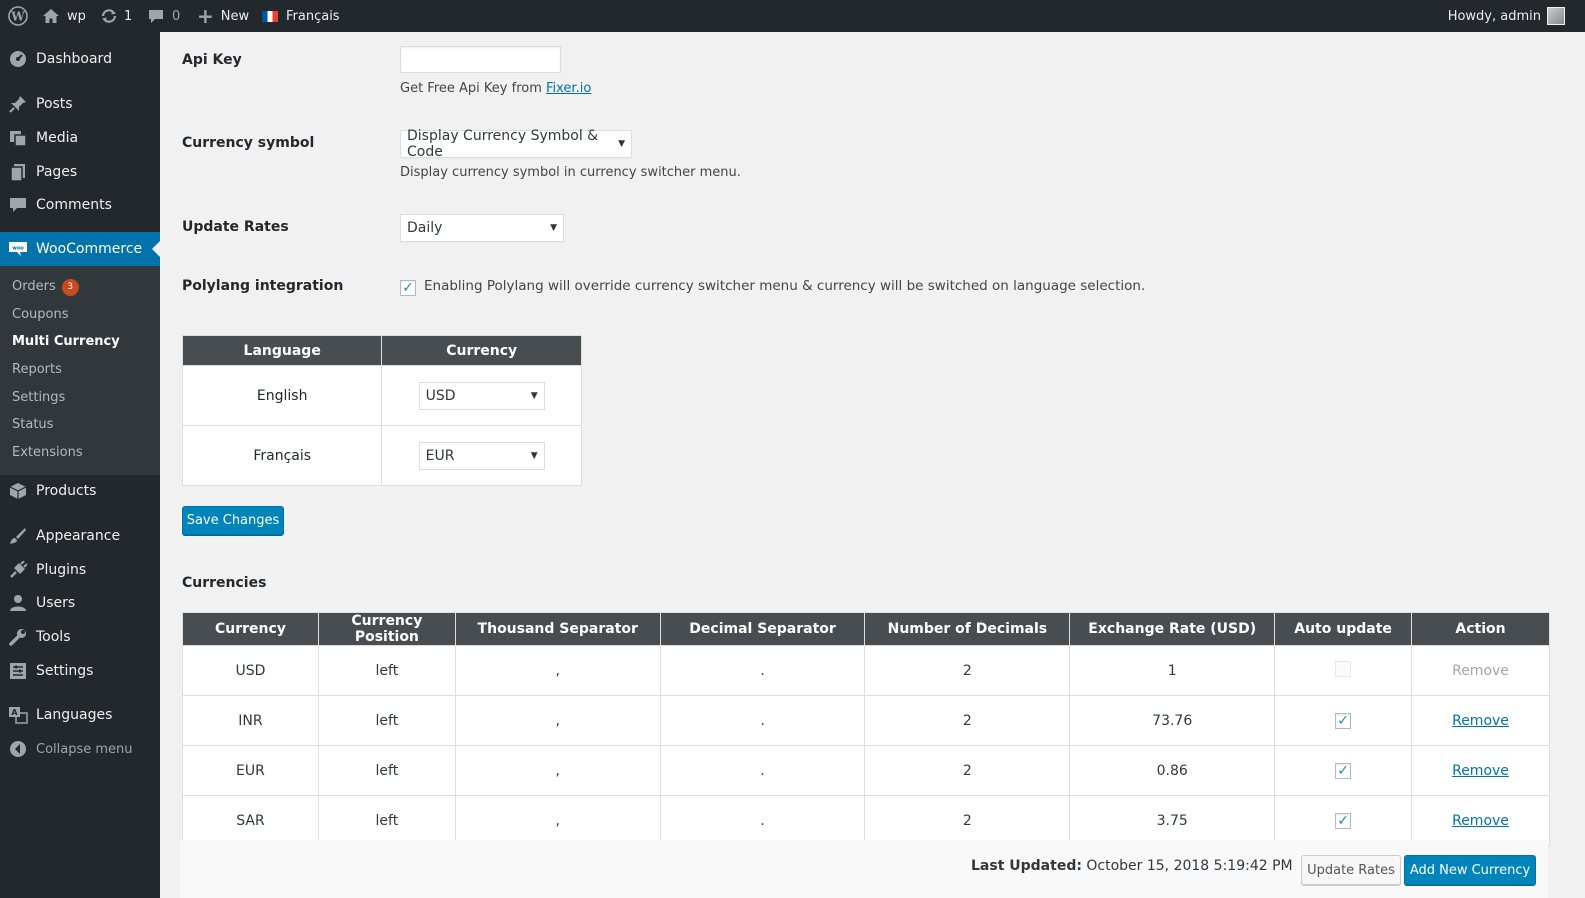 This screenshot has height=898, width=1585. I want to click on collapse-menu-button: Collapse menu, so click(80, 749).